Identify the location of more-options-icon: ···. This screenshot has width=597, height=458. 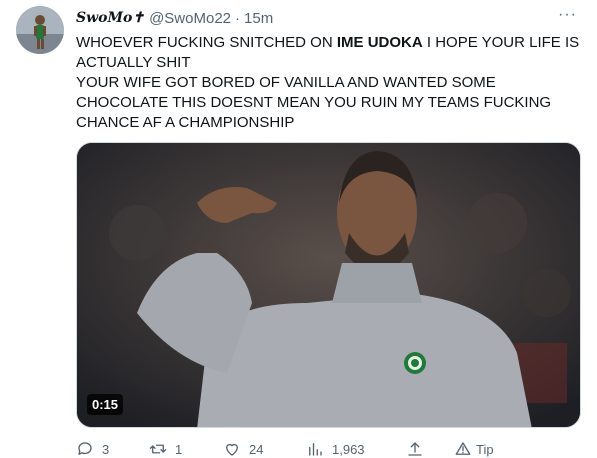
(567, 15).